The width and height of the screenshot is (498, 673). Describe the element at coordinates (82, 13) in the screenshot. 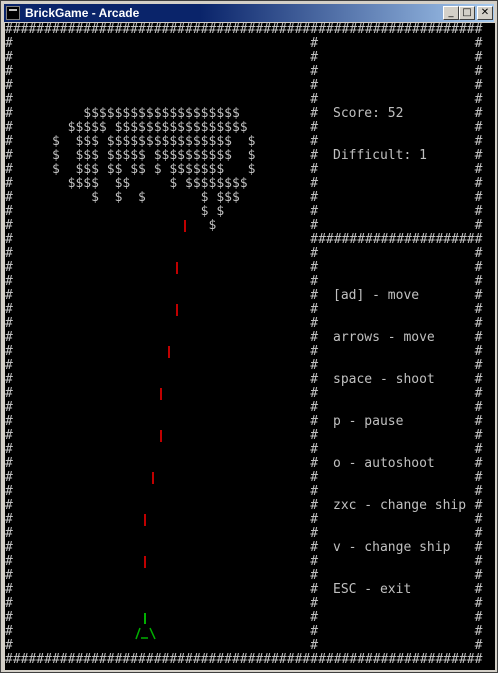

I see `window-title: BrickGame - Arcade` at that location.